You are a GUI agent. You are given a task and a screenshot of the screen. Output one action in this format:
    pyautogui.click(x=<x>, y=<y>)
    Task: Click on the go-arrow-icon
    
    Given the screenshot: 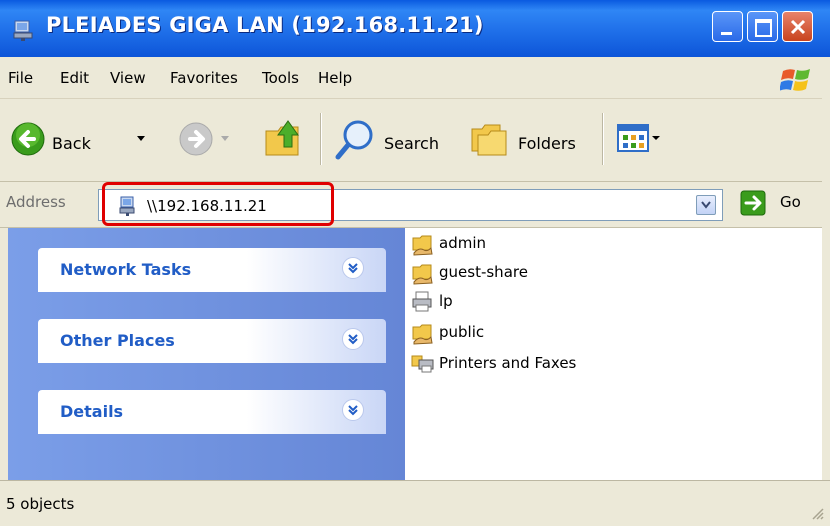 What is the action you would take?
    pyautogui.click(x=753, y=203)
    